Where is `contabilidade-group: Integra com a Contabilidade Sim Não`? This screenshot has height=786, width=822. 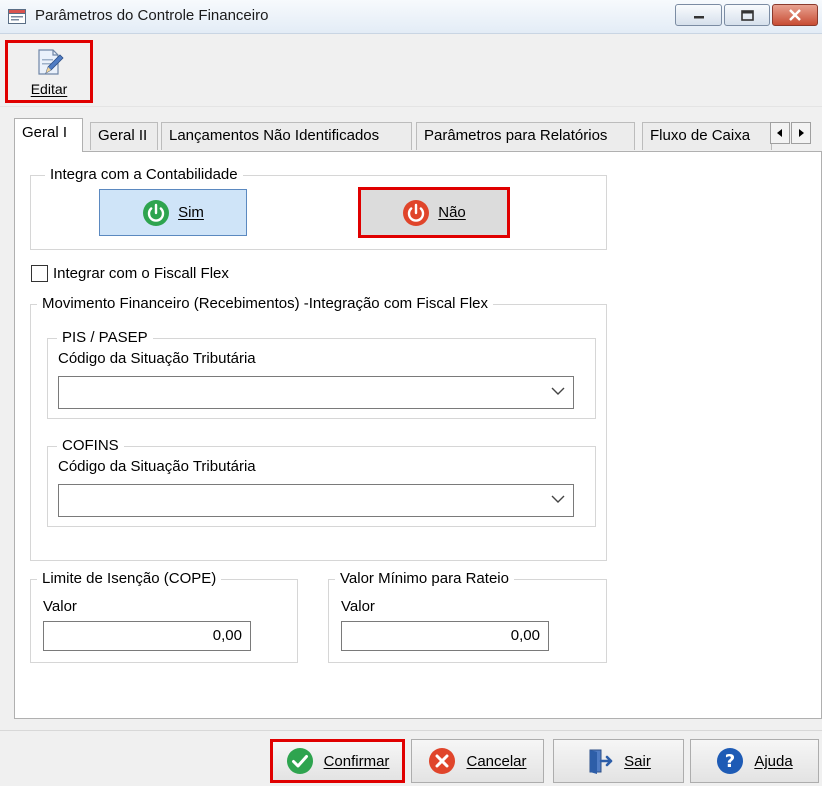 contabilidade-group: Integra com a Contabilidade Sim Não is located at coordinates (318, 208).